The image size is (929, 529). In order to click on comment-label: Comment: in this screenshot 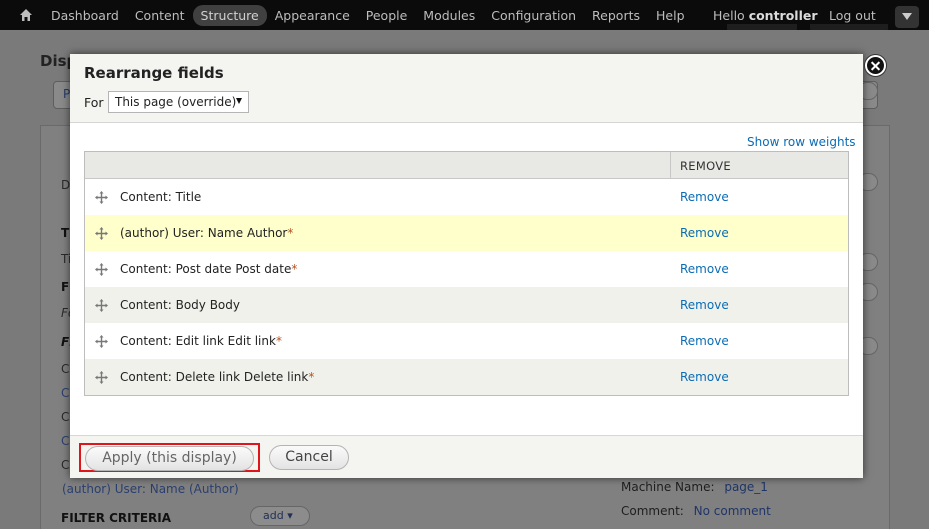, I will do `click(652, 511)`.